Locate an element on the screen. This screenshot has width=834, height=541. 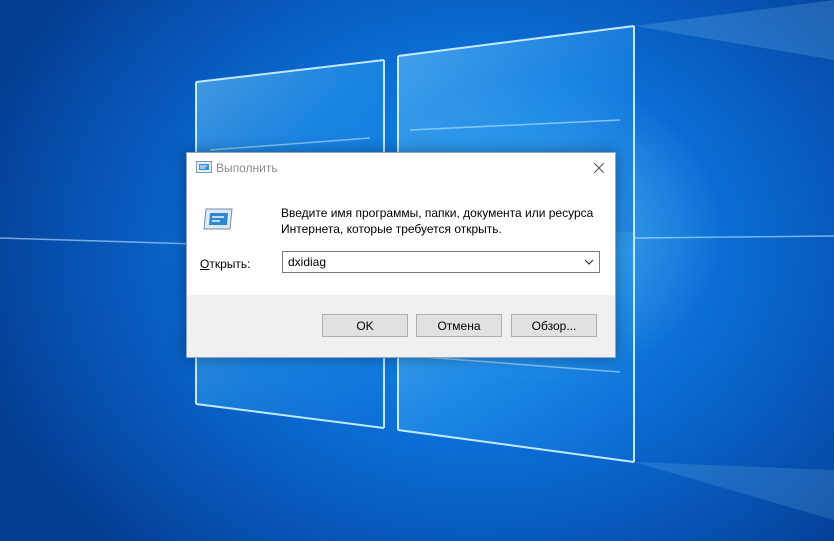
dropdown-button is located at coordinates (589, 262).